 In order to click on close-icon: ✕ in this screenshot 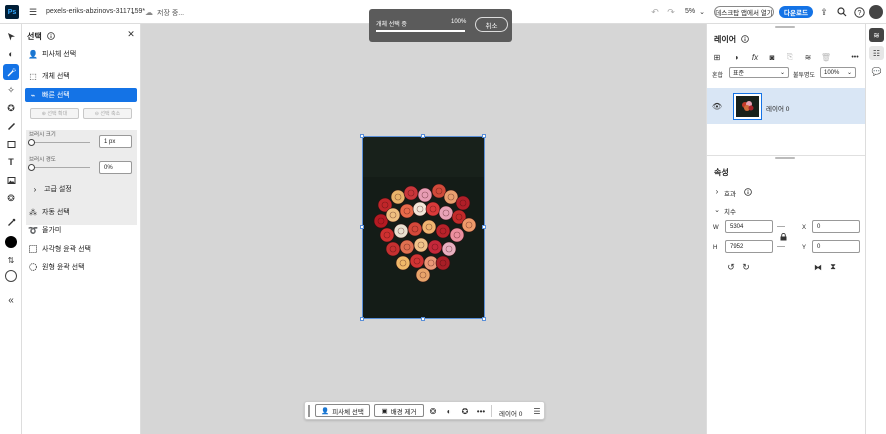, I will do `click(131, 34)`.